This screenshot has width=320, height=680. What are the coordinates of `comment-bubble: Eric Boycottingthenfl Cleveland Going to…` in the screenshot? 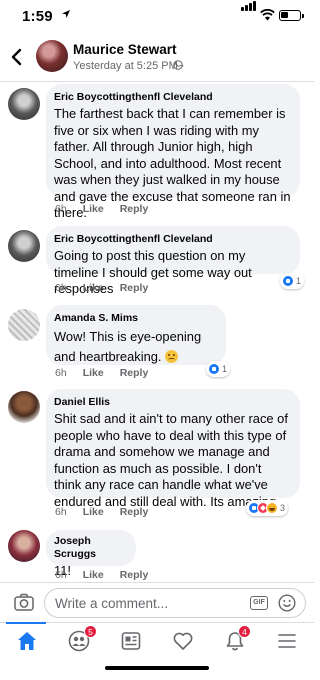 It's located at (173, 261).